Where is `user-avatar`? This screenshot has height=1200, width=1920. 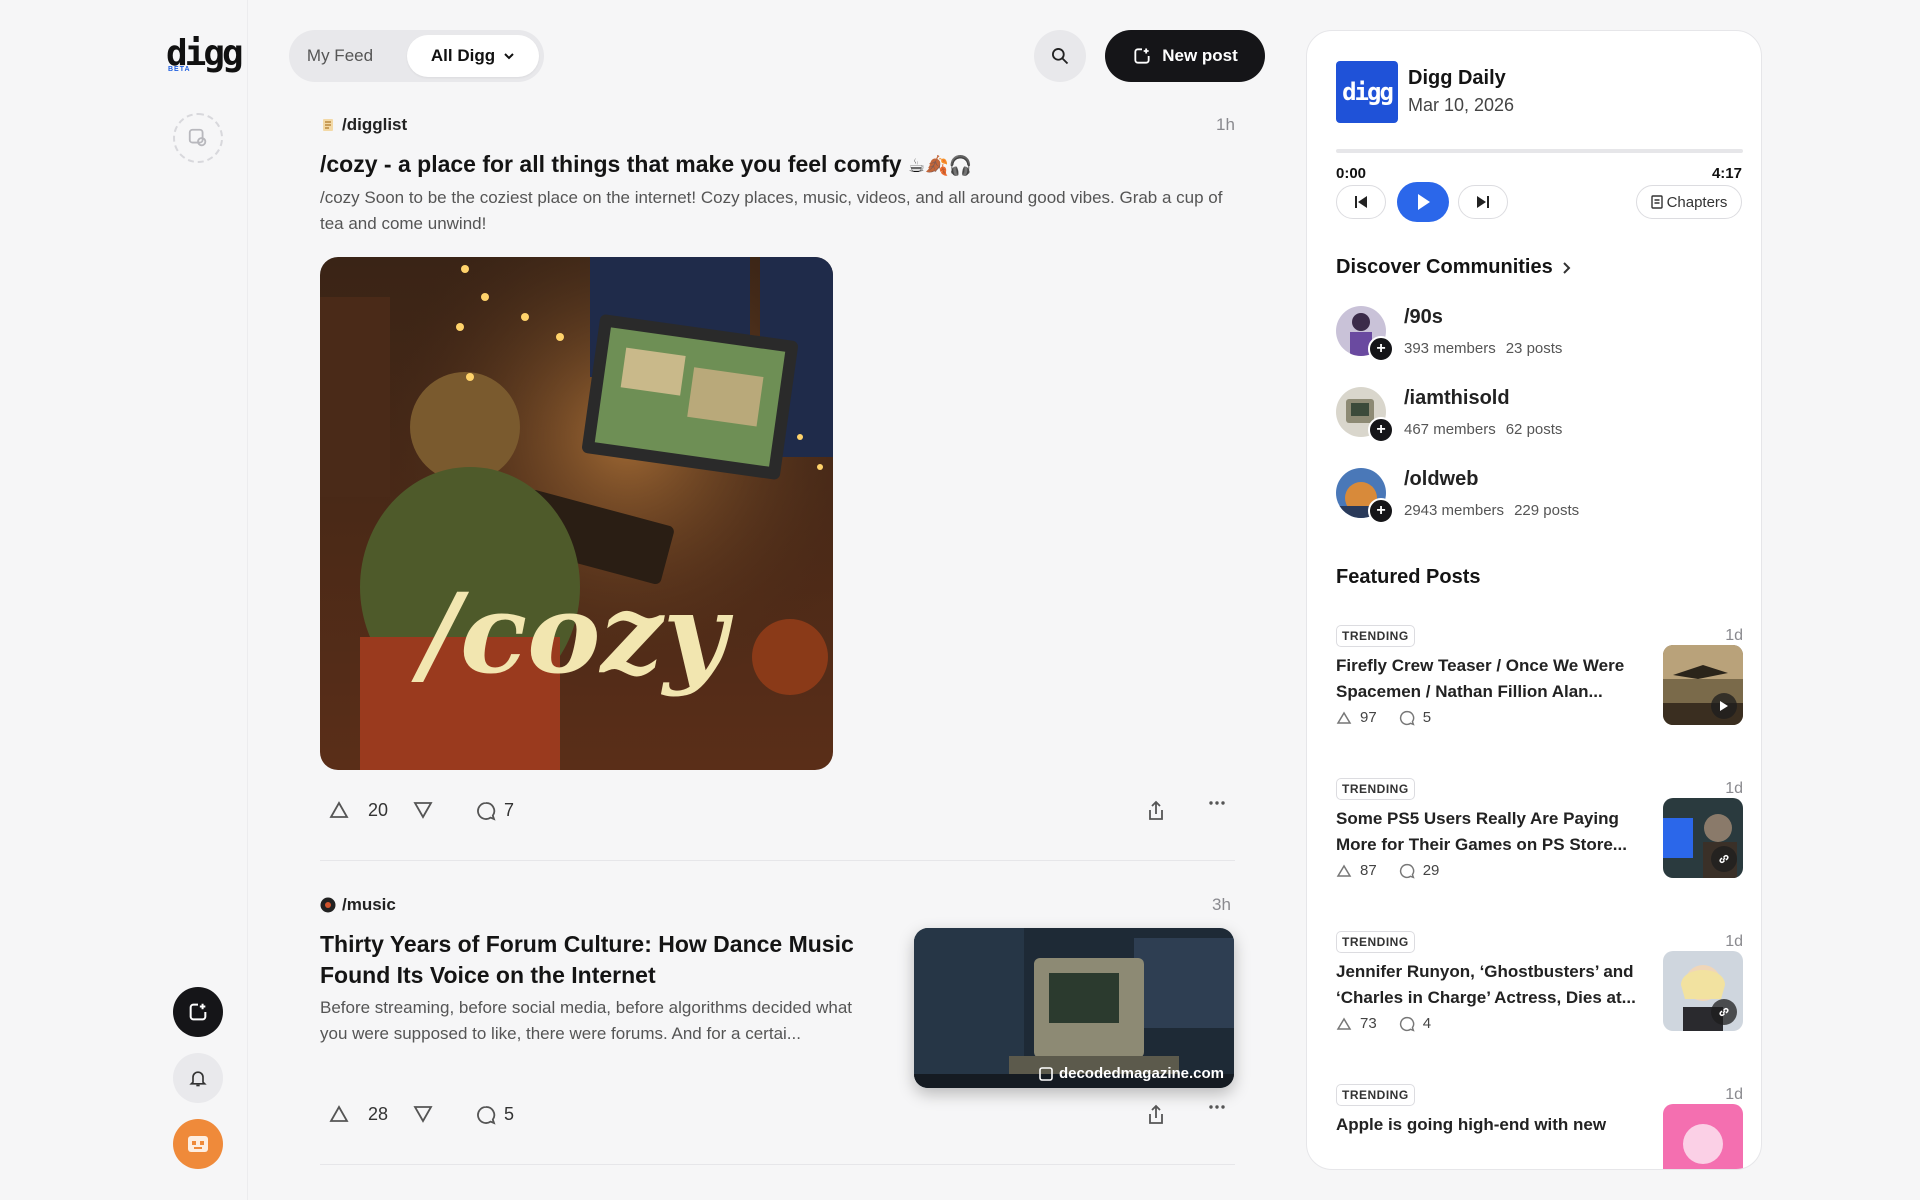
user-avatar is located at coordinates (198, 1144).